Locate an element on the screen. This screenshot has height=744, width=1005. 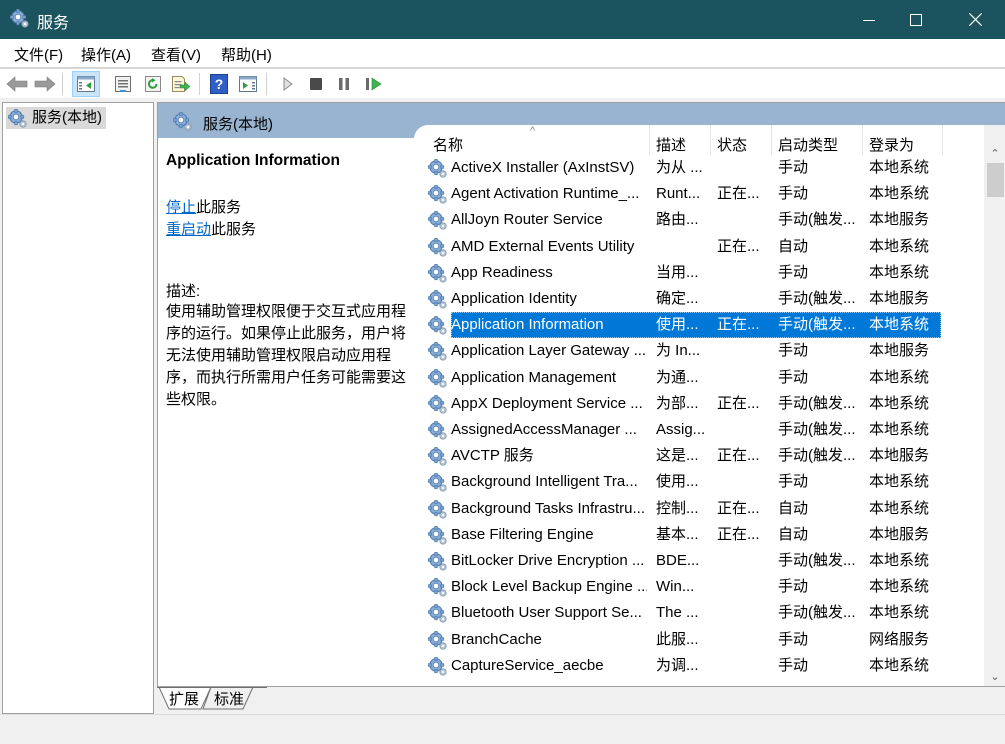
column-header-status: 状态 is located at coordinates (741, 140).